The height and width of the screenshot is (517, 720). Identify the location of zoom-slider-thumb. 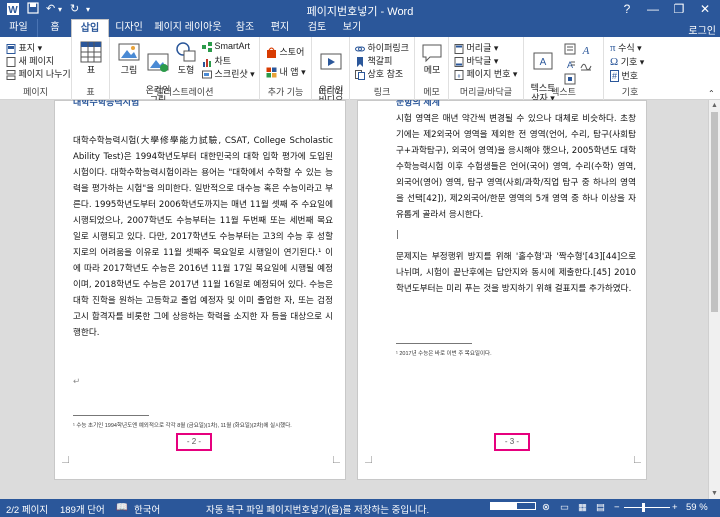
(643, 507).